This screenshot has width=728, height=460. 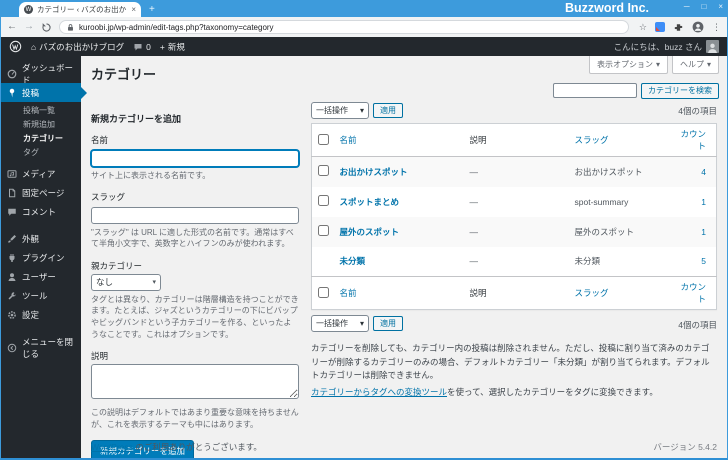 I want to click on convert-note: を使って、選択したカテゴリーをタグに変換できます。, so click(x=552, y=391).